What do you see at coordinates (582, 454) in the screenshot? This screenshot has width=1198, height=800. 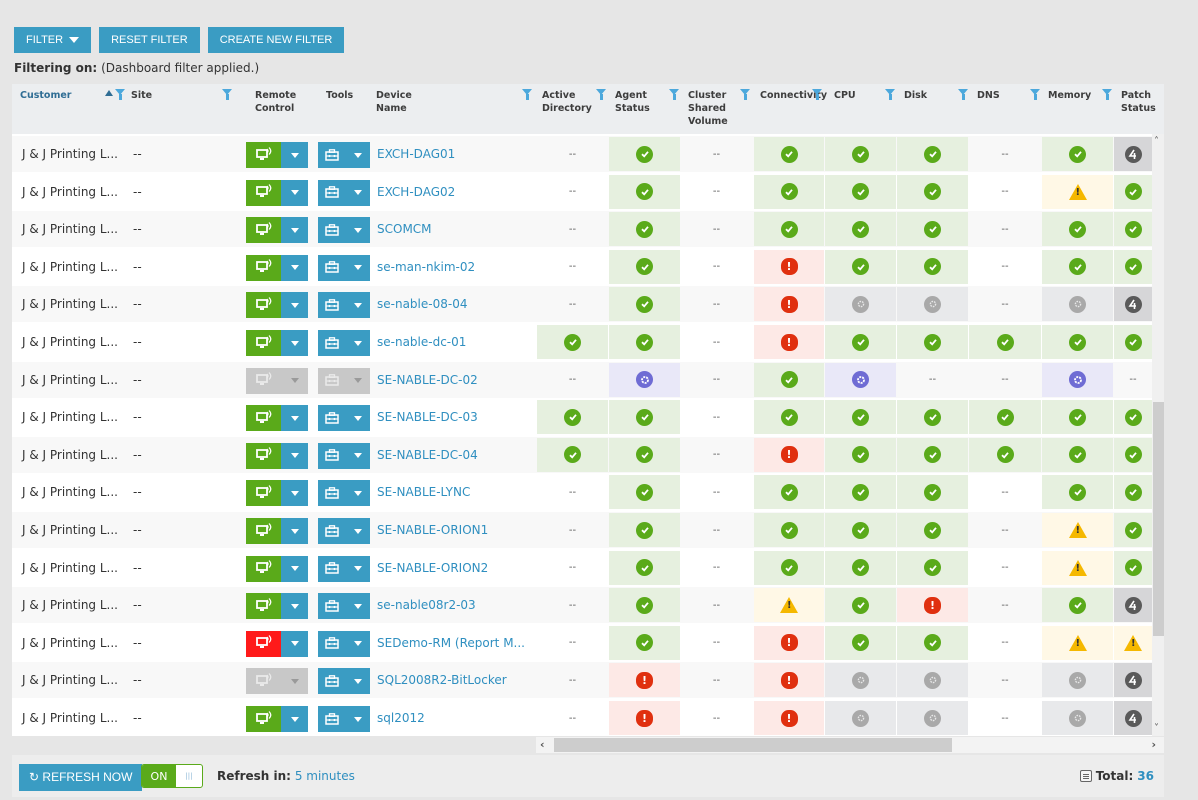 I see `table-row: J & J Printing L... -- SE-NABLE-DC-04 --!` at bounding box center [582, 454].